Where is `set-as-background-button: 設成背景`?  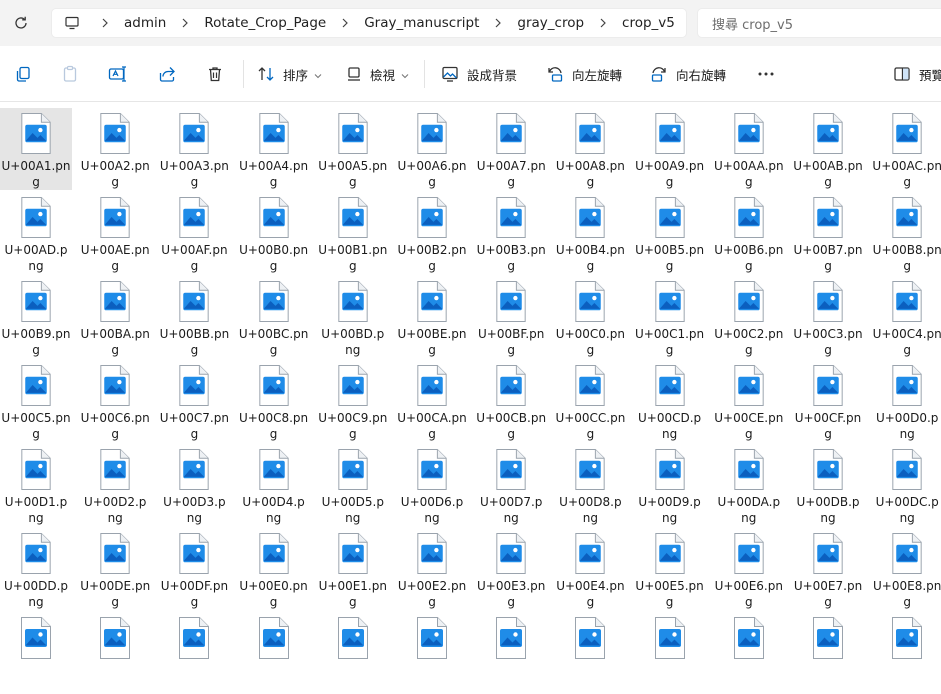
set-as-background-button: 設成背景 is located at coordinates (479, 74).